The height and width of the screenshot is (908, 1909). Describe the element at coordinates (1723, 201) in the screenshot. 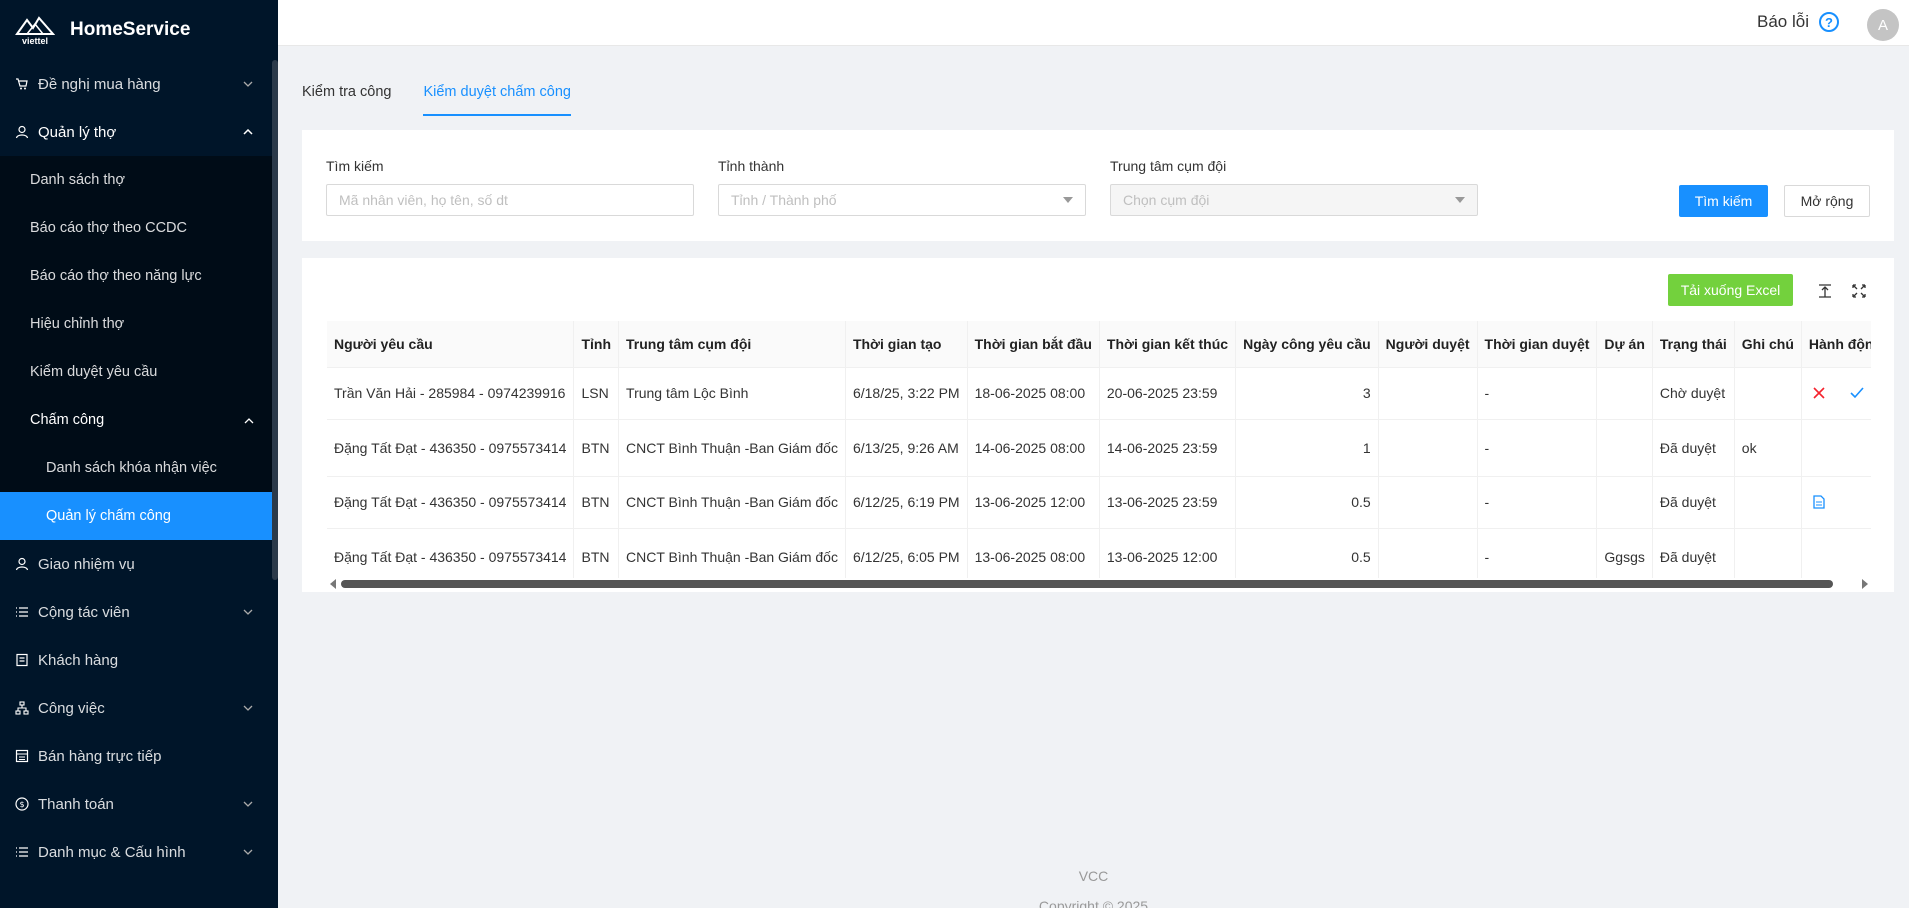

I see `search-button: Tìm kiếm` at that location.